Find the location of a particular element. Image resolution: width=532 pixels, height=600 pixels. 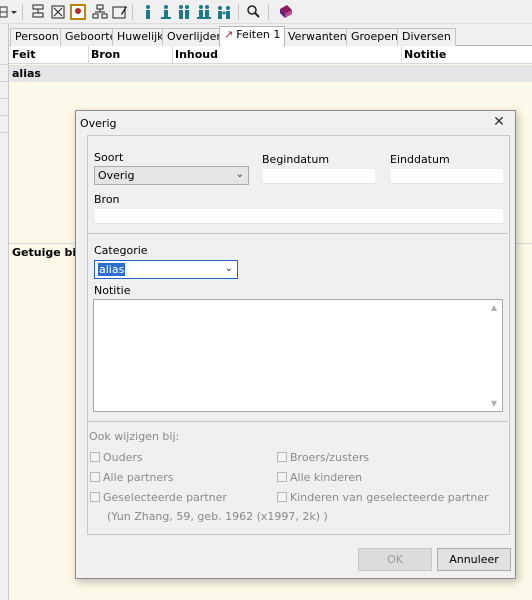

notitie-textarea: ▲ ▼ is located at coordinates (298, 355).